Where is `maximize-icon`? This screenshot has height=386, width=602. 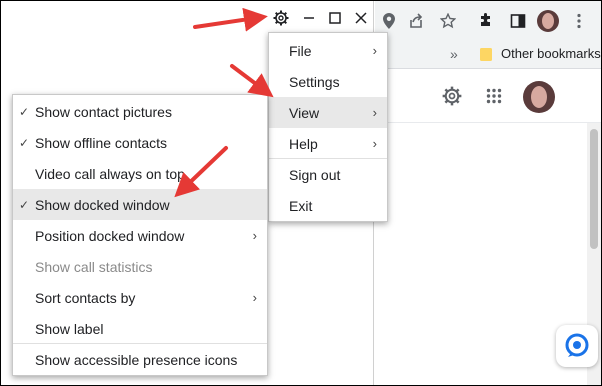 maximize-icon is located at coordinates (335, 18).